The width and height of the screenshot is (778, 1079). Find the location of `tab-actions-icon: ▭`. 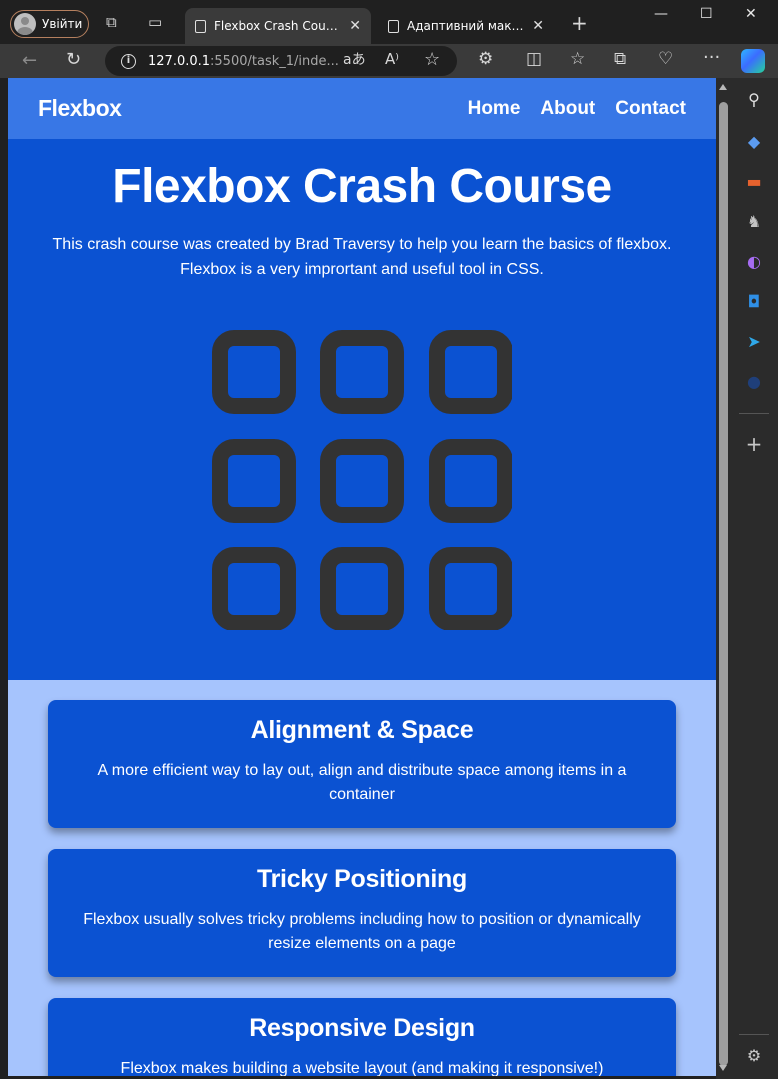

tab-actions-icon: ▭ is located at coordinates (155, 22).